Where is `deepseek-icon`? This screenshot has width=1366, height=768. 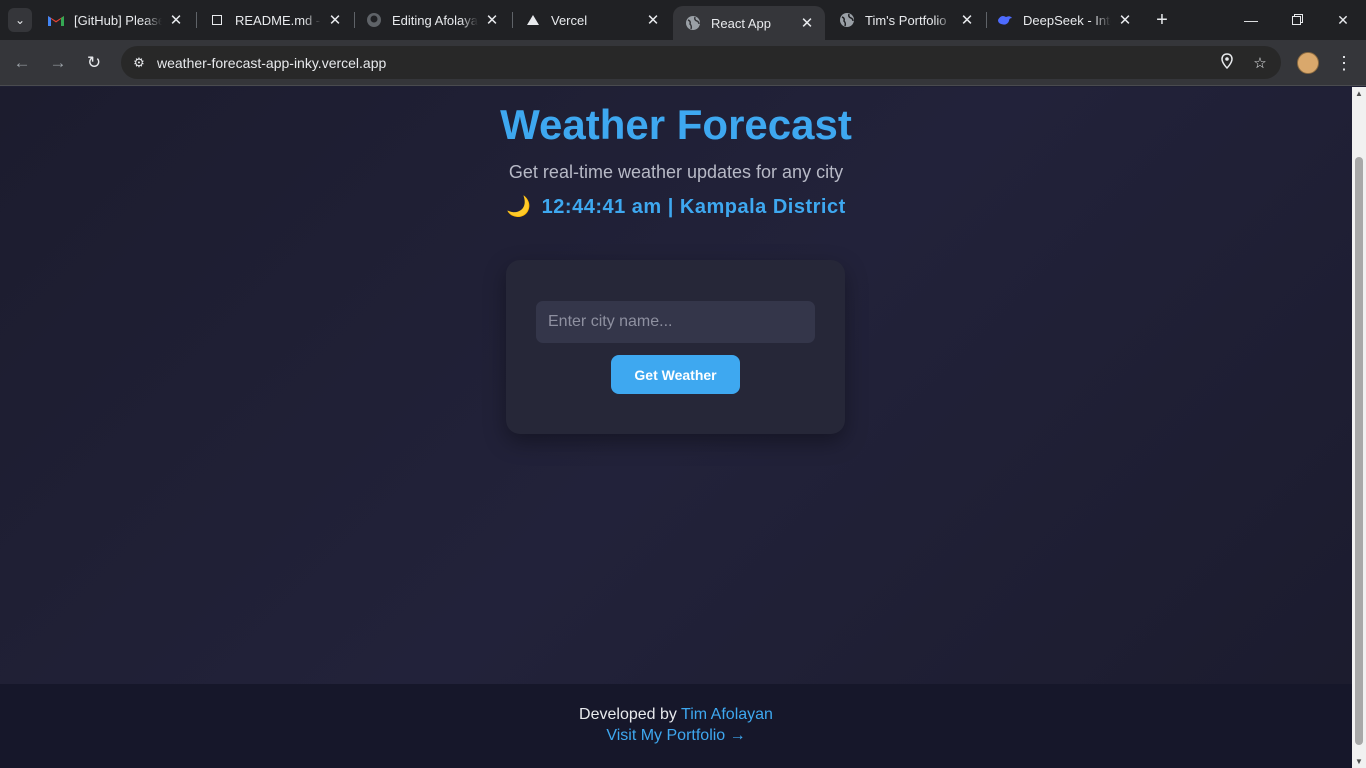 deepseek-icon is located at coordinates (1005, 20).